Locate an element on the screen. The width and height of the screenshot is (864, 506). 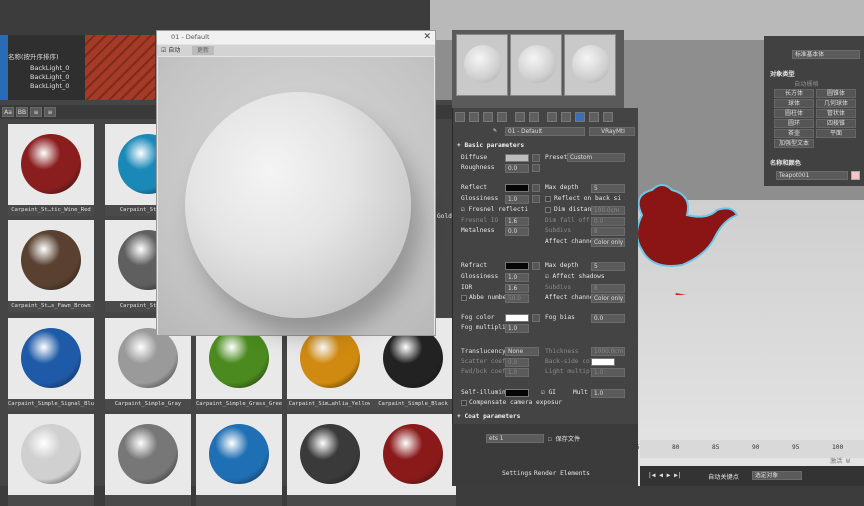
affect-shadows-checkbox: ☑ Affect shadows is located at coordinates (575, 276).